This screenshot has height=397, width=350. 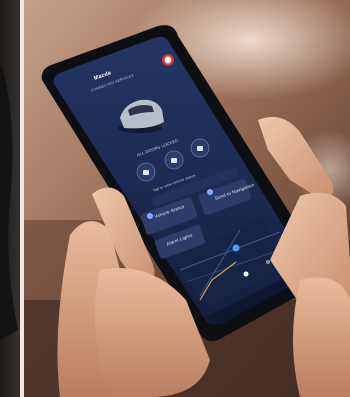 I want to click on lock-icon, so click(x=146, y=172).